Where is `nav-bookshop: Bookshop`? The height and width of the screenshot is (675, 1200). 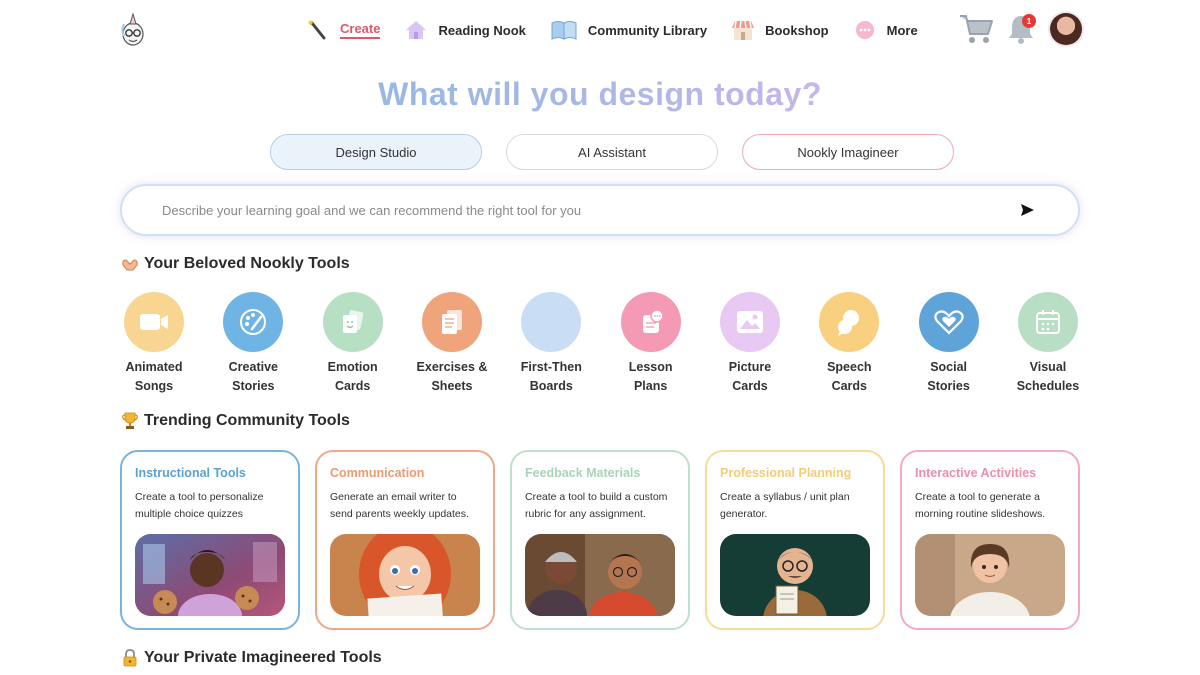
nav-bookshop: Bookshop is located at coordinates (780, 30).